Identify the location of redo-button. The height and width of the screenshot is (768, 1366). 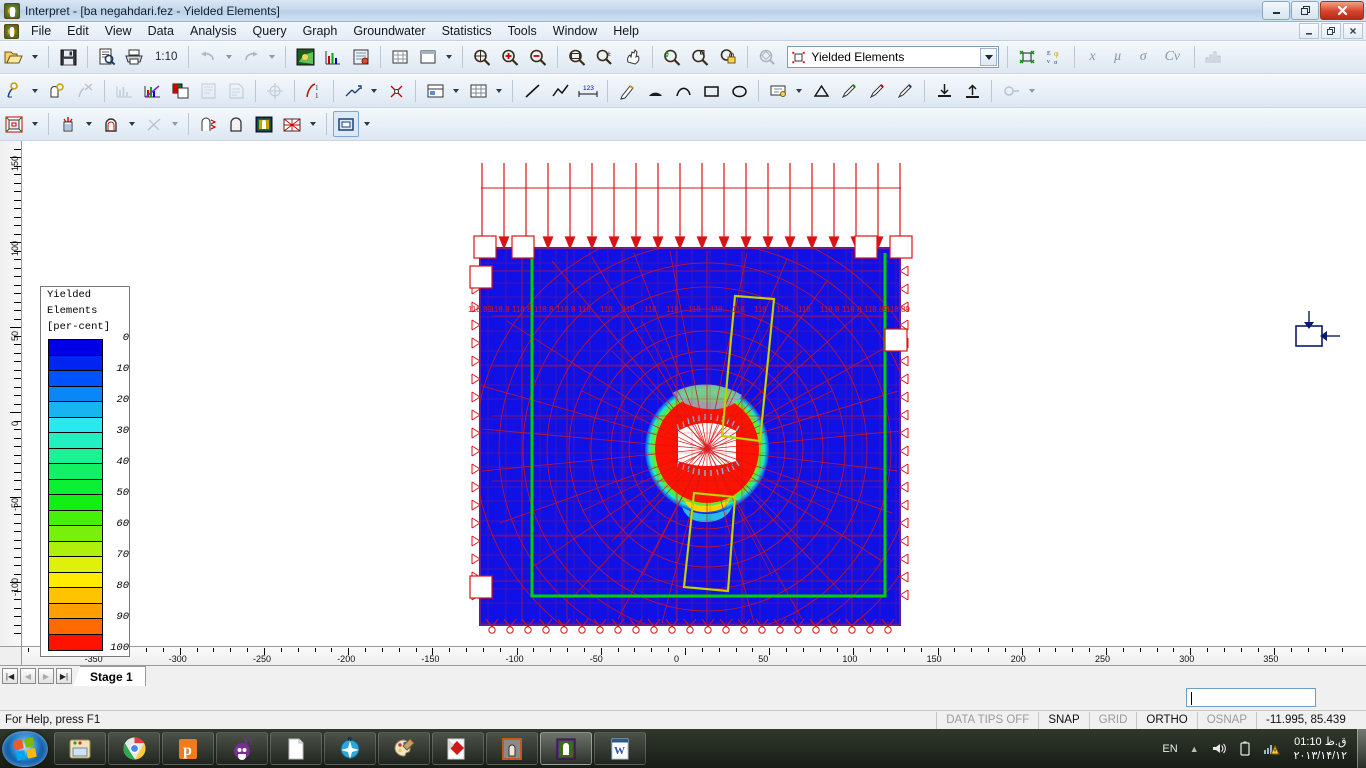
(251, 57).